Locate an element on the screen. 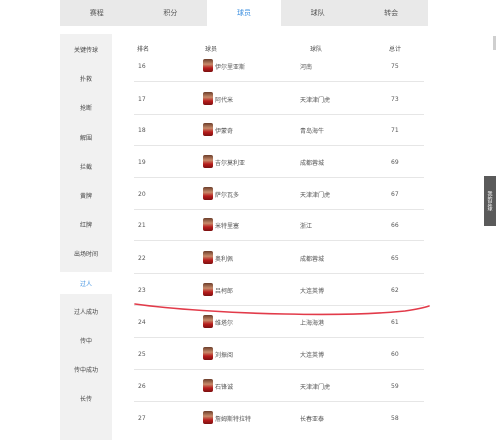  rank-cell: 18 is located at coordinates (142, 130).